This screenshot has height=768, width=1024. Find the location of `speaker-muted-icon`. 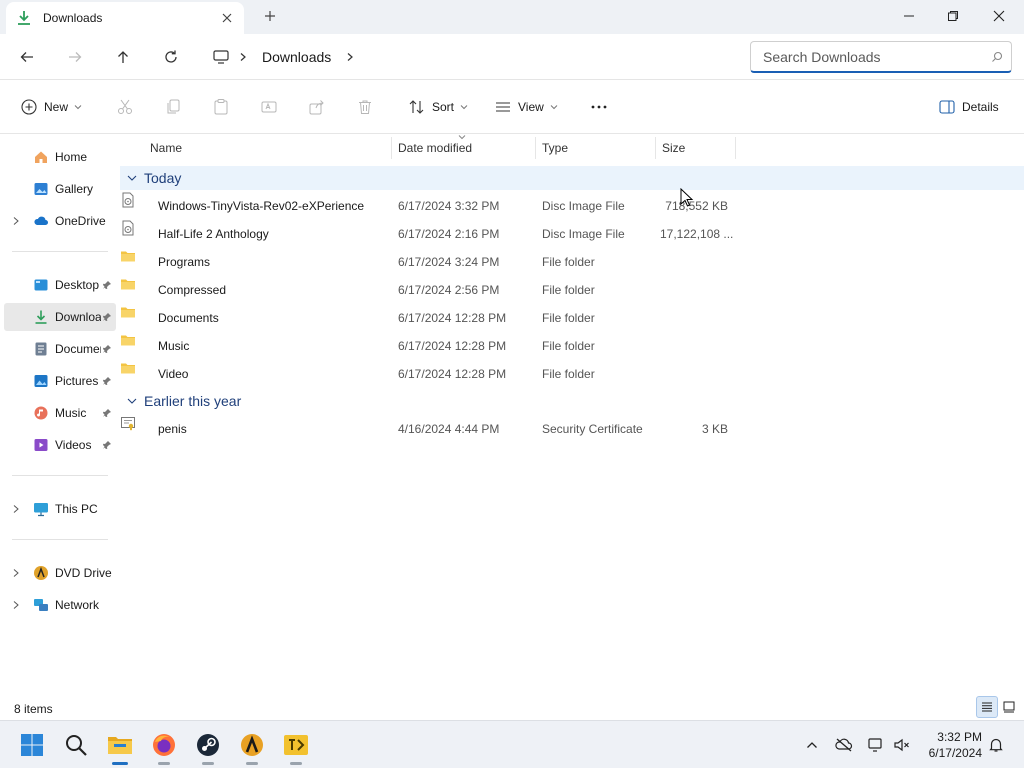

speaker-muted-icon is located at coordinates (901, 745).